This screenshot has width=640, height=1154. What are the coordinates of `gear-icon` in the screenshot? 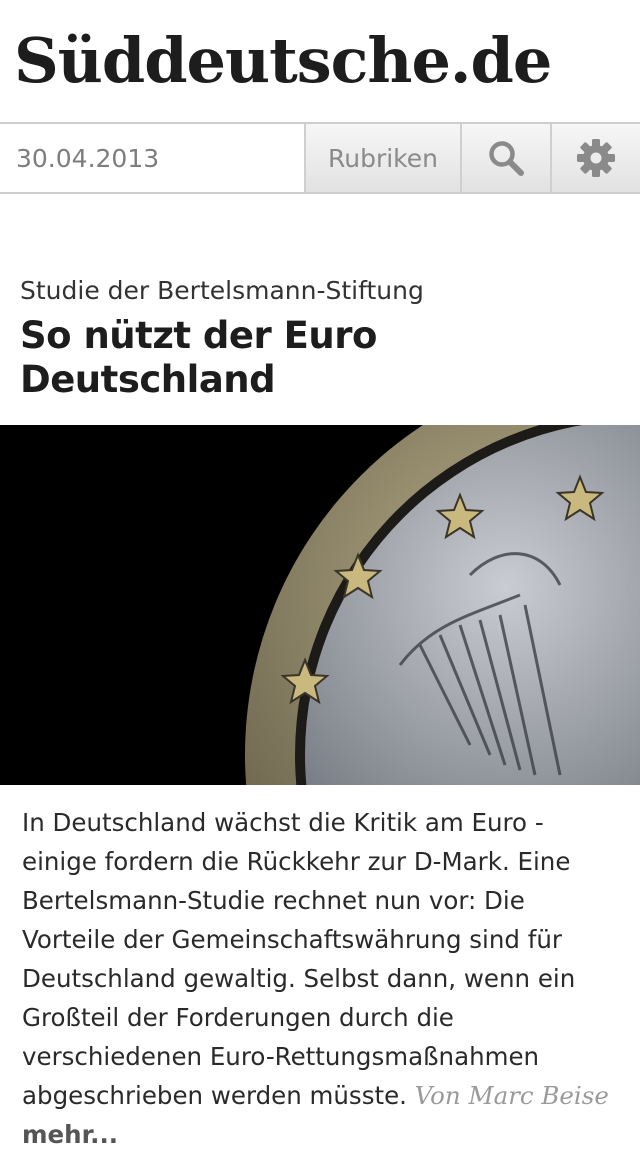 It's located at (596, 158).